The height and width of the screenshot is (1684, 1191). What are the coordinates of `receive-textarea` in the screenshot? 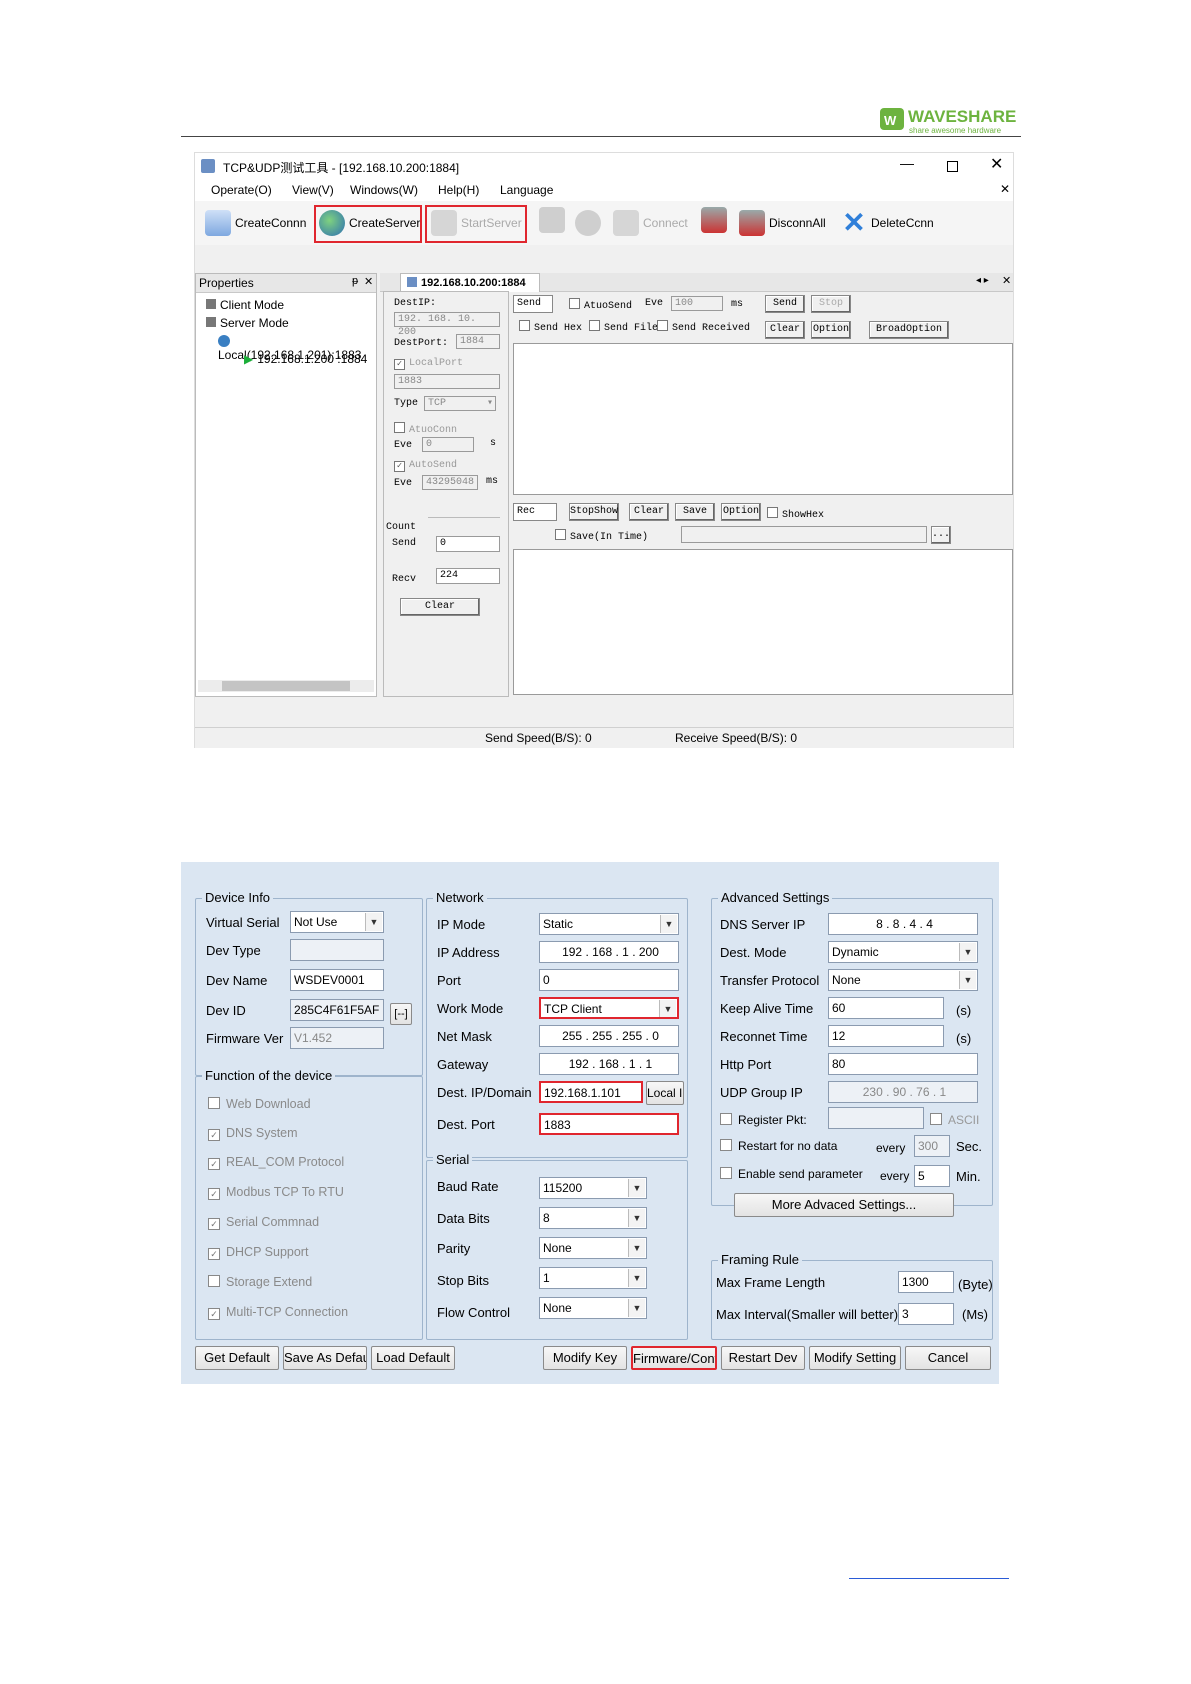 It's located at (763, 622).